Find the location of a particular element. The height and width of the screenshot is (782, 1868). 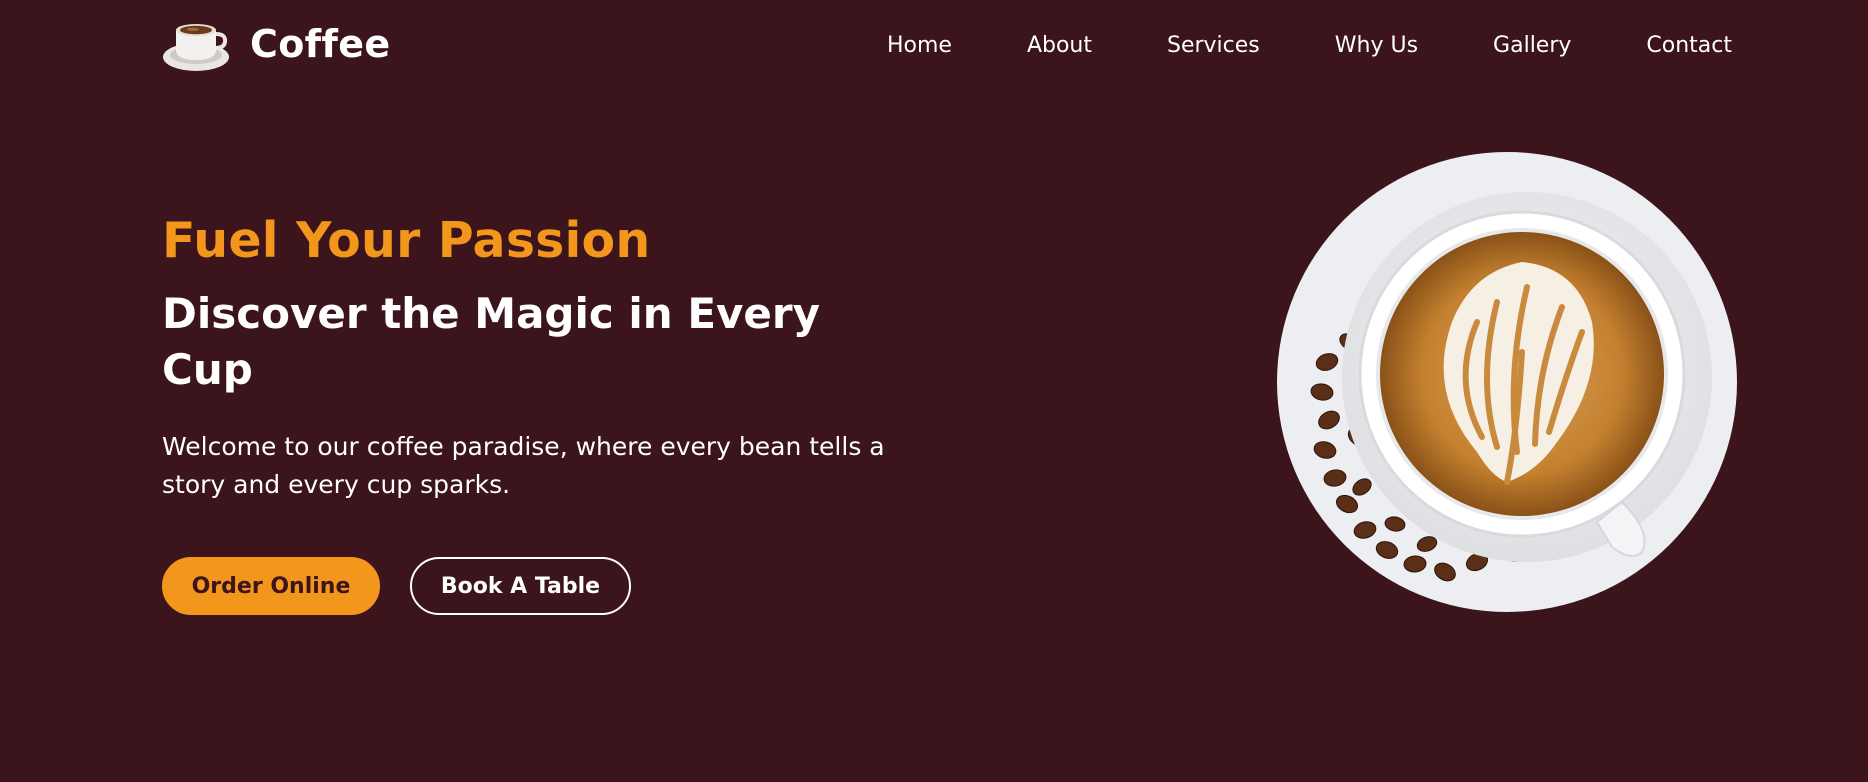

latte-art-coffee-cup-image is located at coordinates (1507, 382).